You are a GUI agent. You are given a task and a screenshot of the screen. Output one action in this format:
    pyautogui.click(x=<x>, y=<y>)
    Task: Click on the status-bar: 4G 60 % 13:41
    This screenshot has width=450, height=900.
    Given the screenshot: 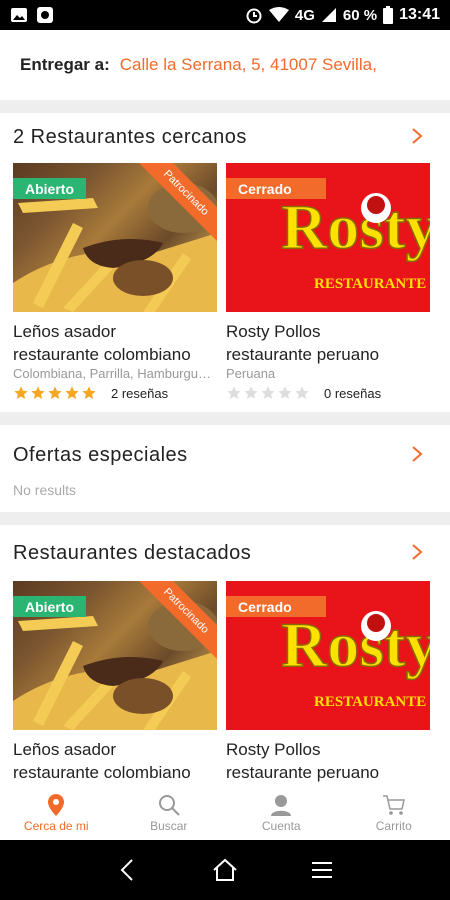 What is the action you would take?
    pyautogui.click(x=225, y=15)
    